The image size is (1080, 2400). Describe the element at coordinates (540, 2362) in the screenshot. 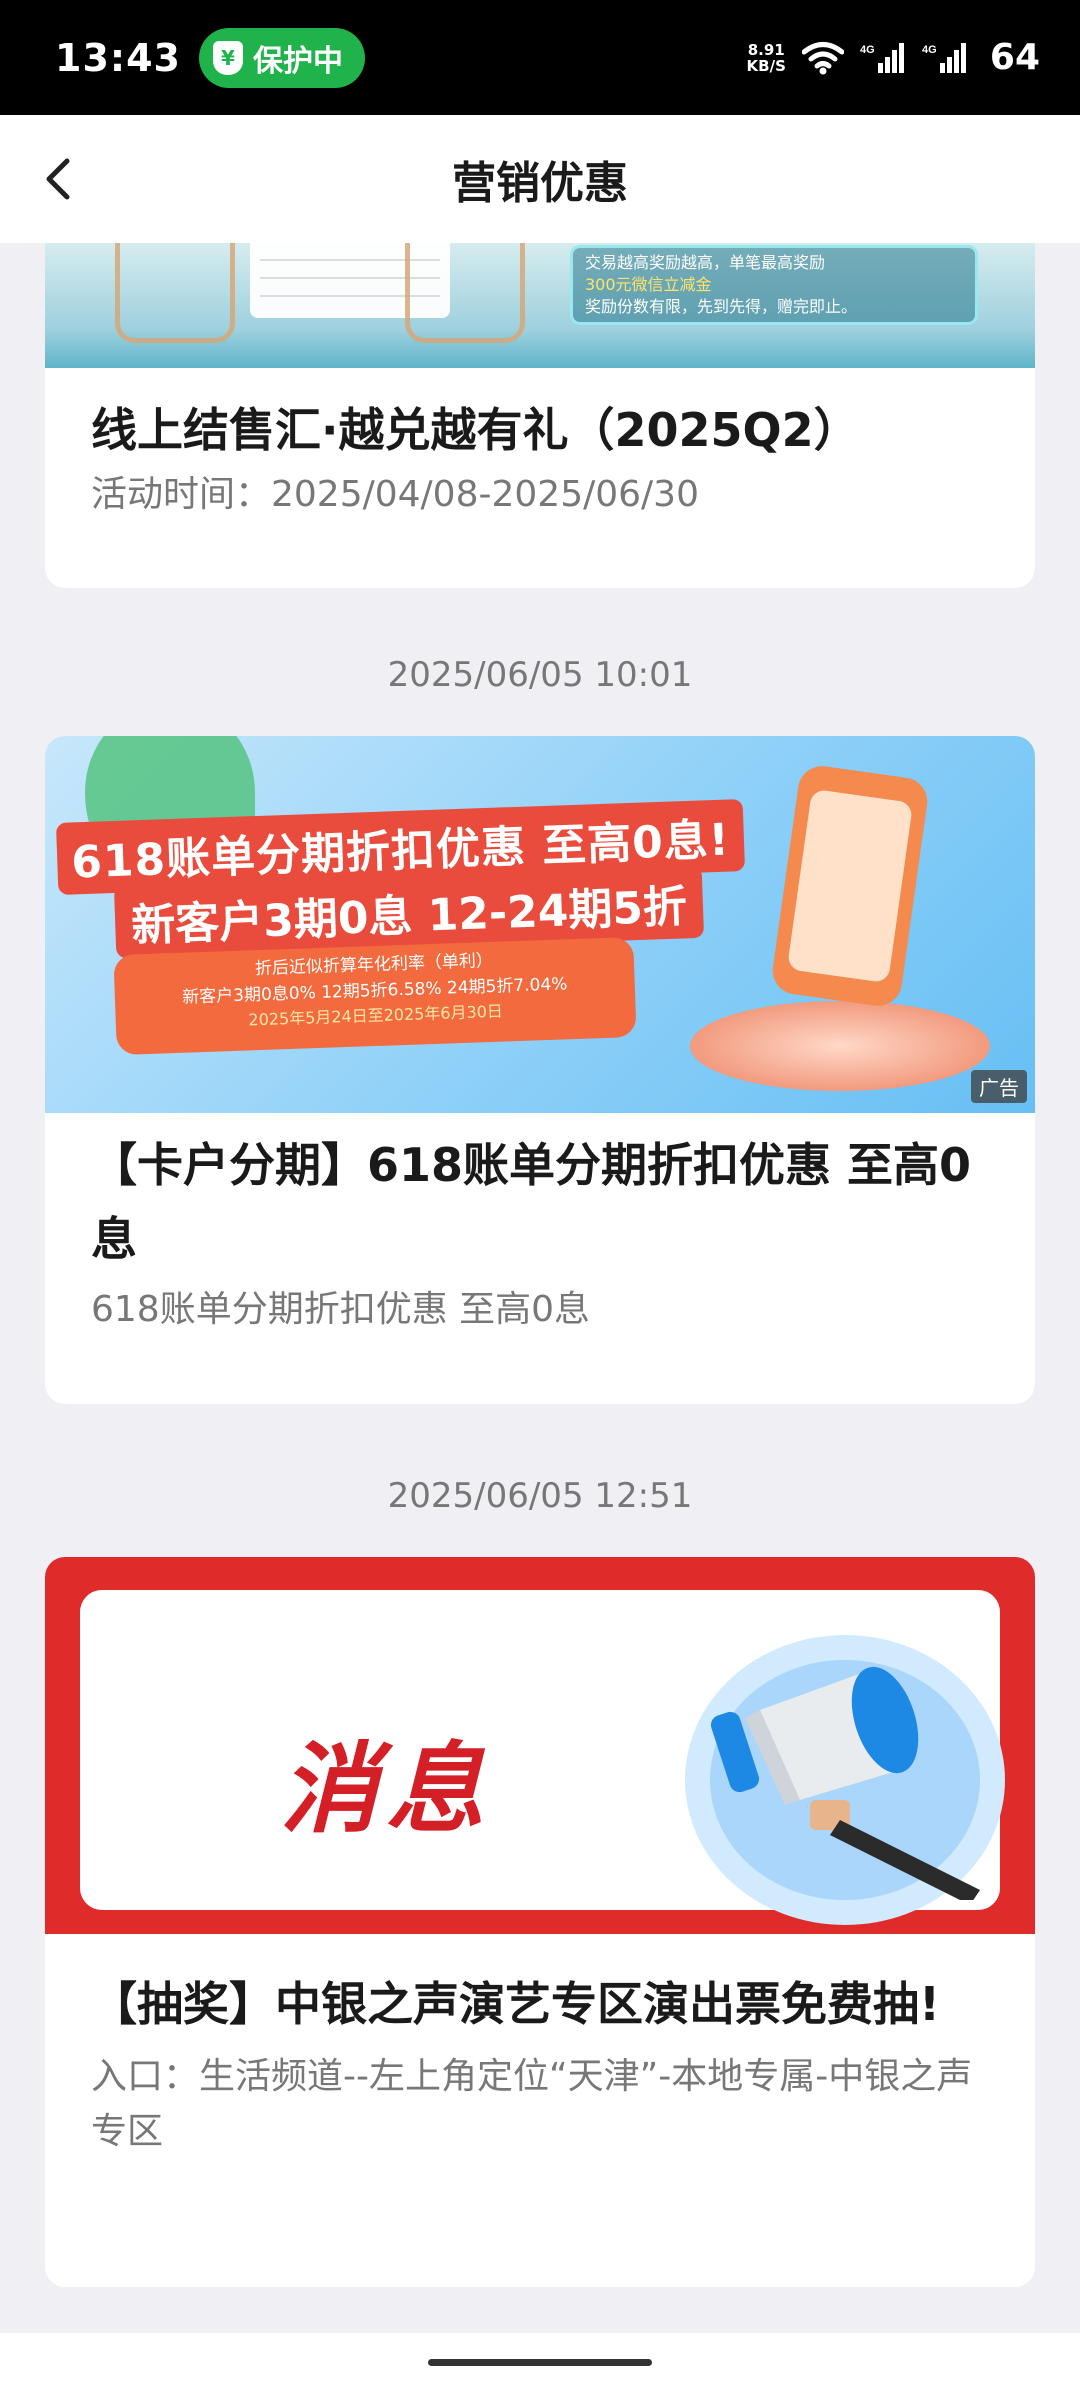

I see `home-indicator` at that location.